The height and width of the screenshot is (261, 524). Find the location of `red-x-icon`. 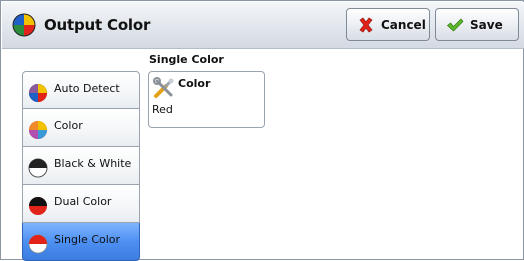

red-x-icon is located at coordinates (366, 24).